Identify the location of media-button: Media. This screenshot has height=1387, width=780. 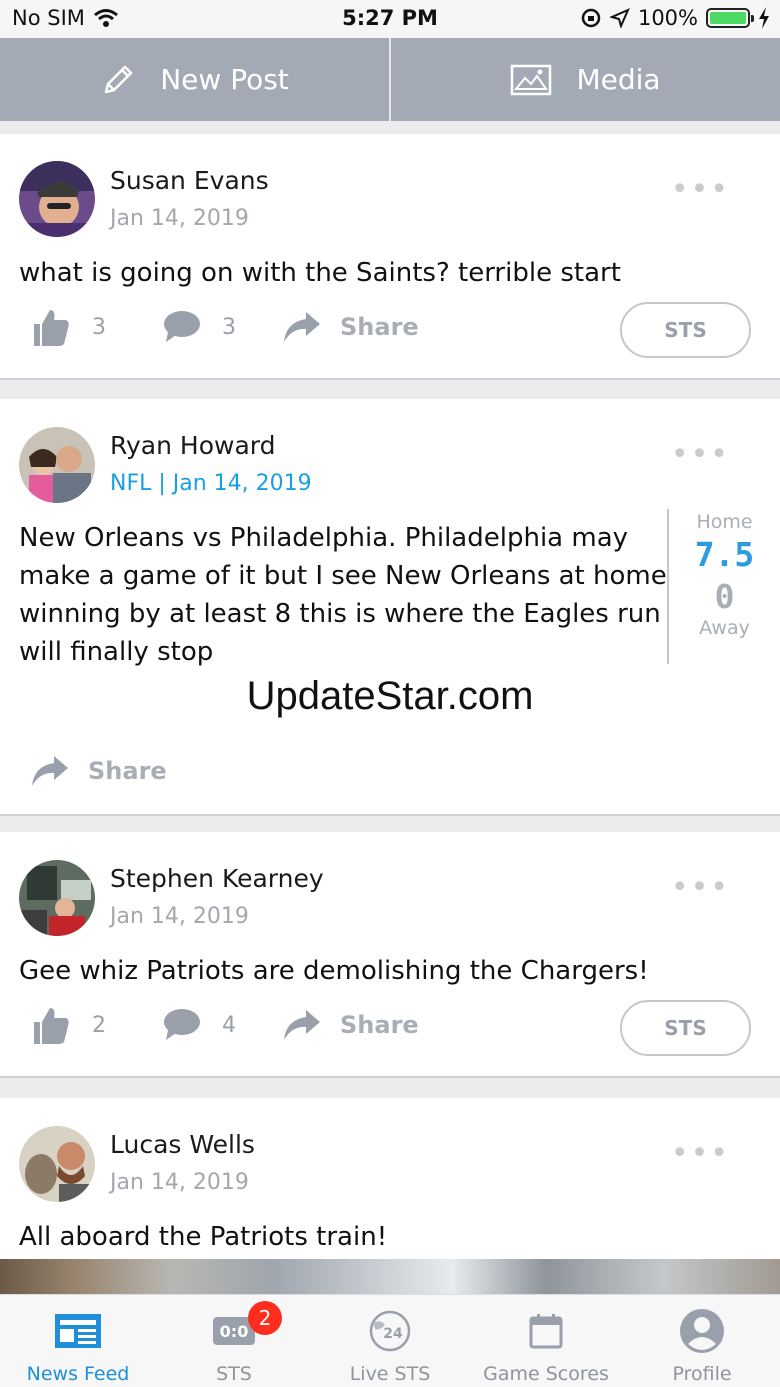
(585, 79).